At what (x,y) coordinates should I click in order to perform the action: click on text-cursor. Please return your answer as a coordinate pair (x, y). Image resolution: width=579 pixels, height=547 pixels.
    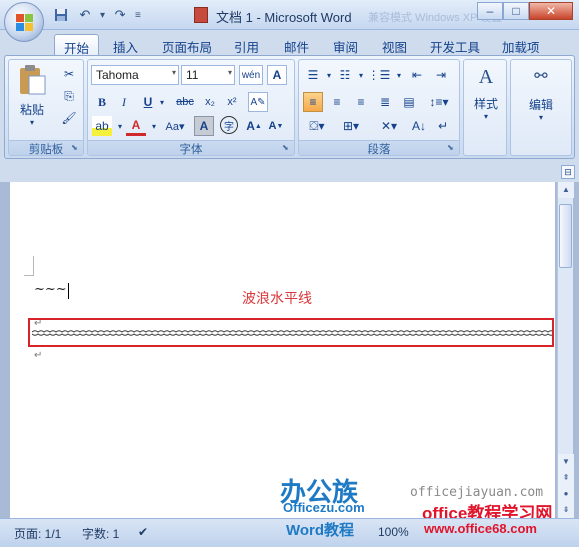
    Looking at the image, I should click on (68, 291).